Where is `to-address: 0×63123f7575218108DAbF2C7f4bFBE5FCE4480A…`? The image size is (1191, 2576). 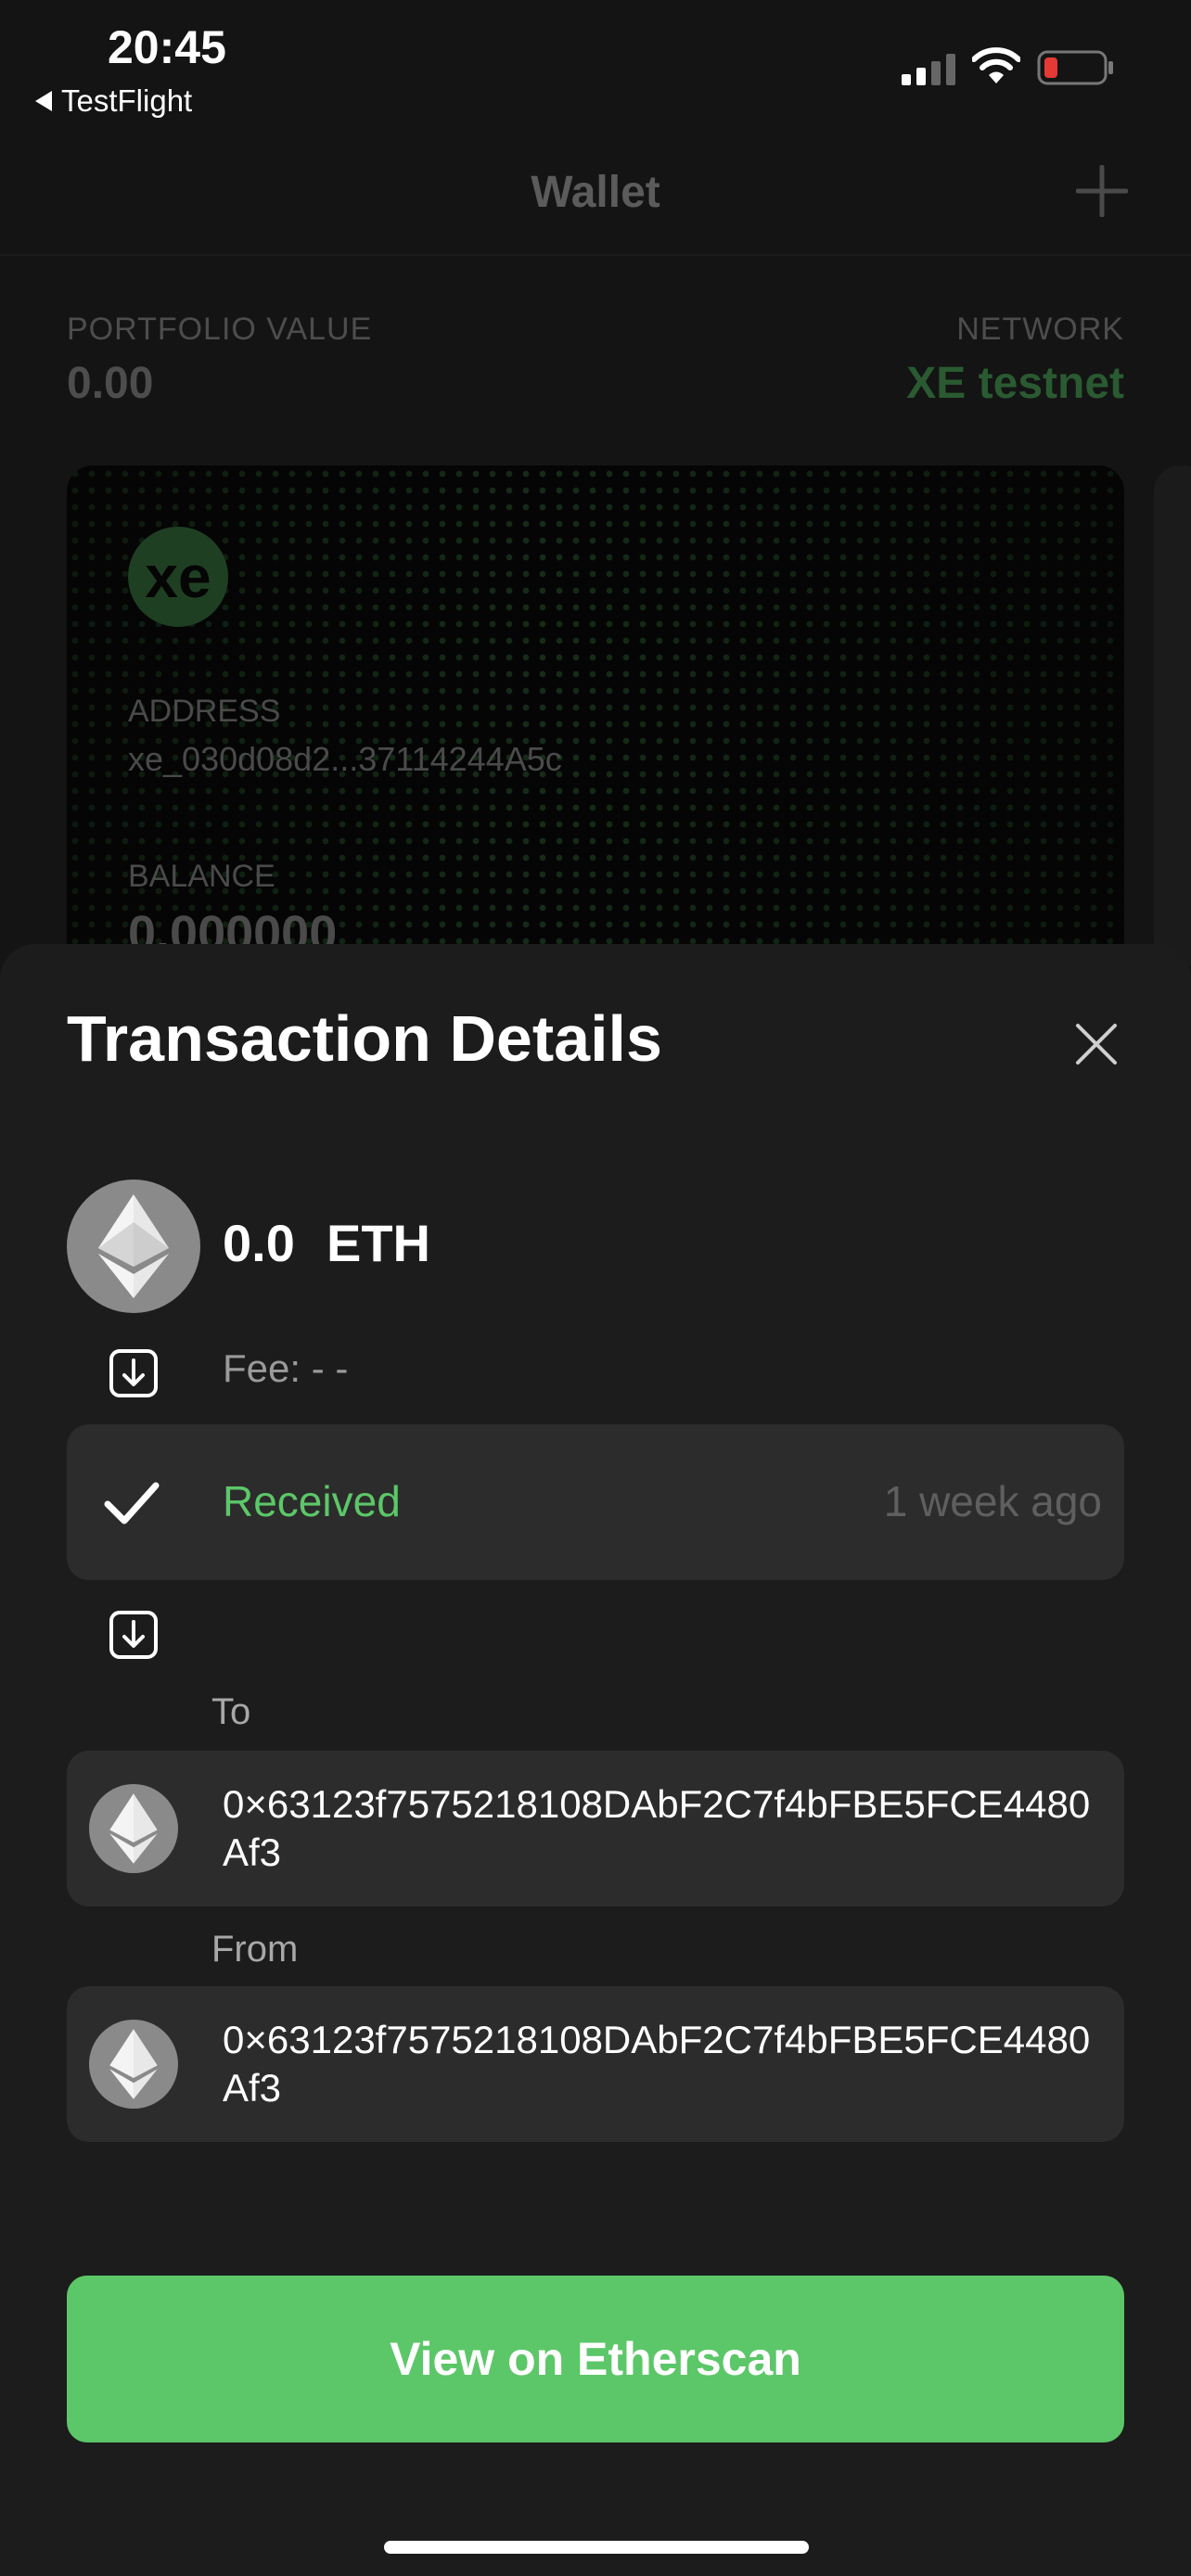 to-address: 0×63123f7575218108DAbF2C7f4bFBE5FCE4480A… is located at coordinates (657, 1828).